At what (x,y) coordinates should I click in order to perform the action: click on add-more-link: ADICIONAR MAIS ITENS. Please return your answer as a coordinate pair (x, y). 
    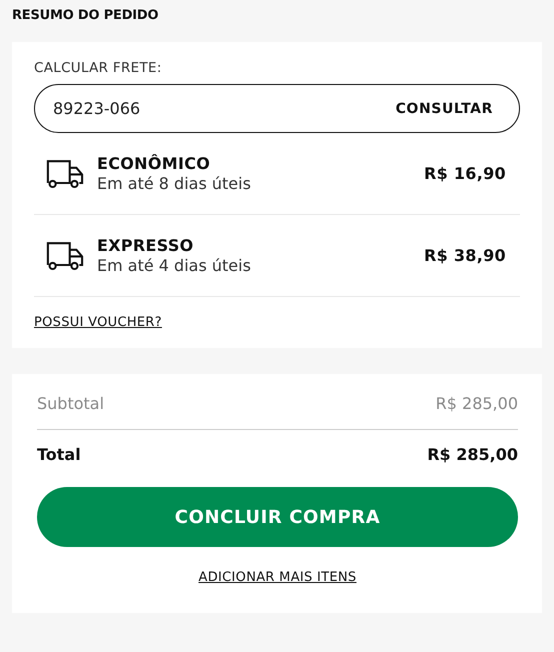
    Looking at the image, I should click on (277, 577).